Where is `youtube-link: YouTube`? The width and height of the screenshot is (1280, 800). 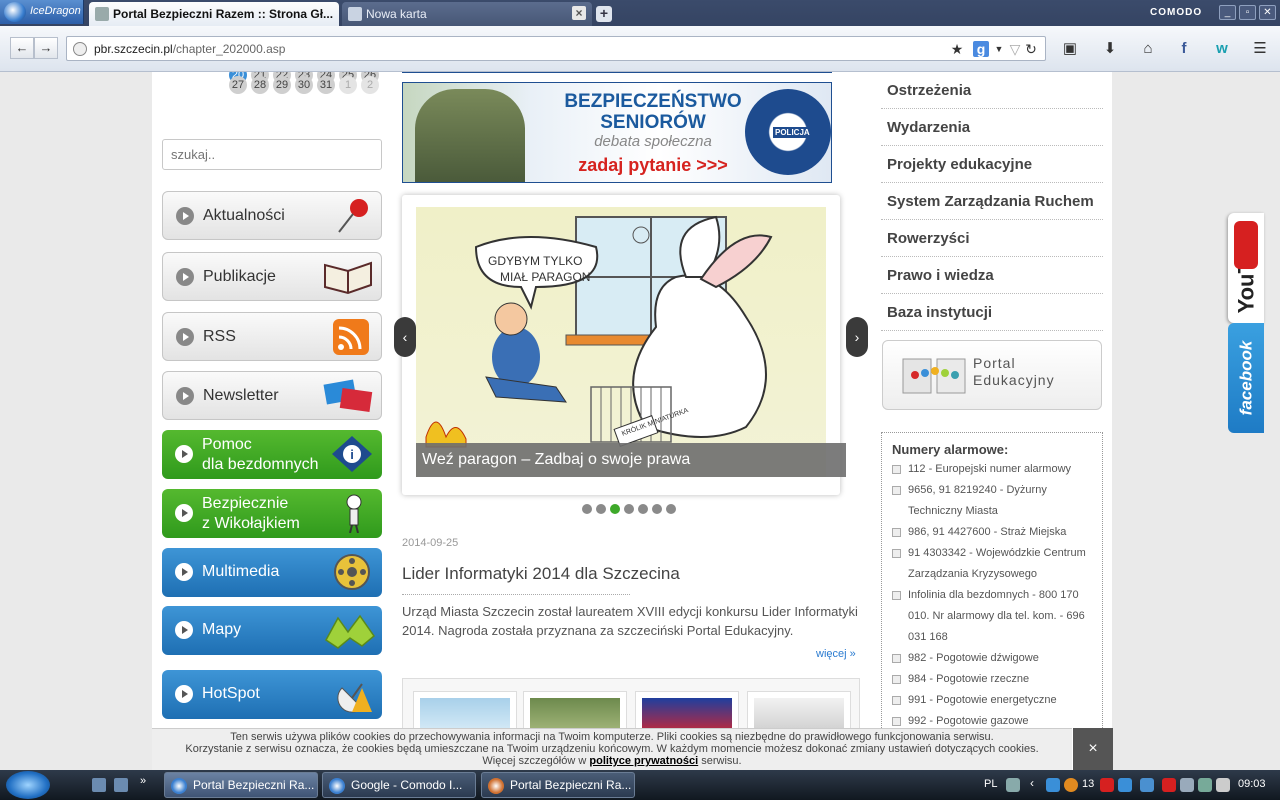
youtube-link: YouTube is located at coordinates (1246, 268).